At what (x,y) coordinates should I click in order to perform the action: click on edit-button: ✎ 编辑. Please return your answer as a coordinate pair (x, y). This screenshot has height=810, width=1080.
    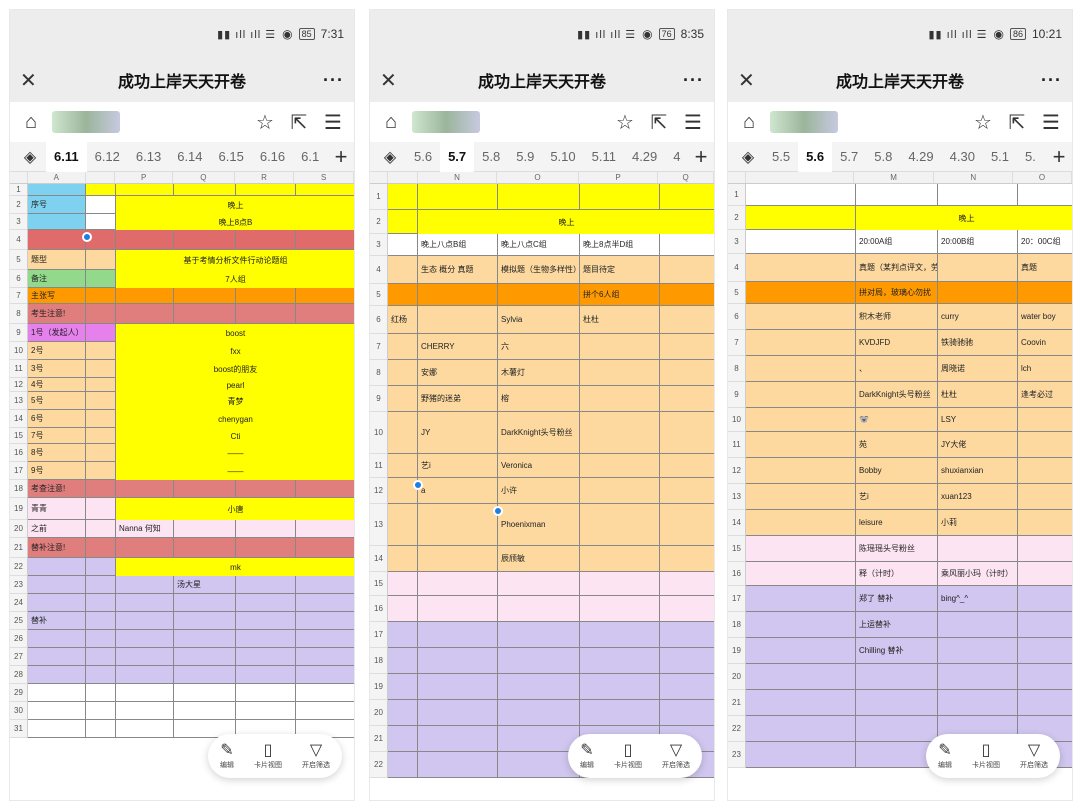
    Looking at the image, I should click on (587, 756).